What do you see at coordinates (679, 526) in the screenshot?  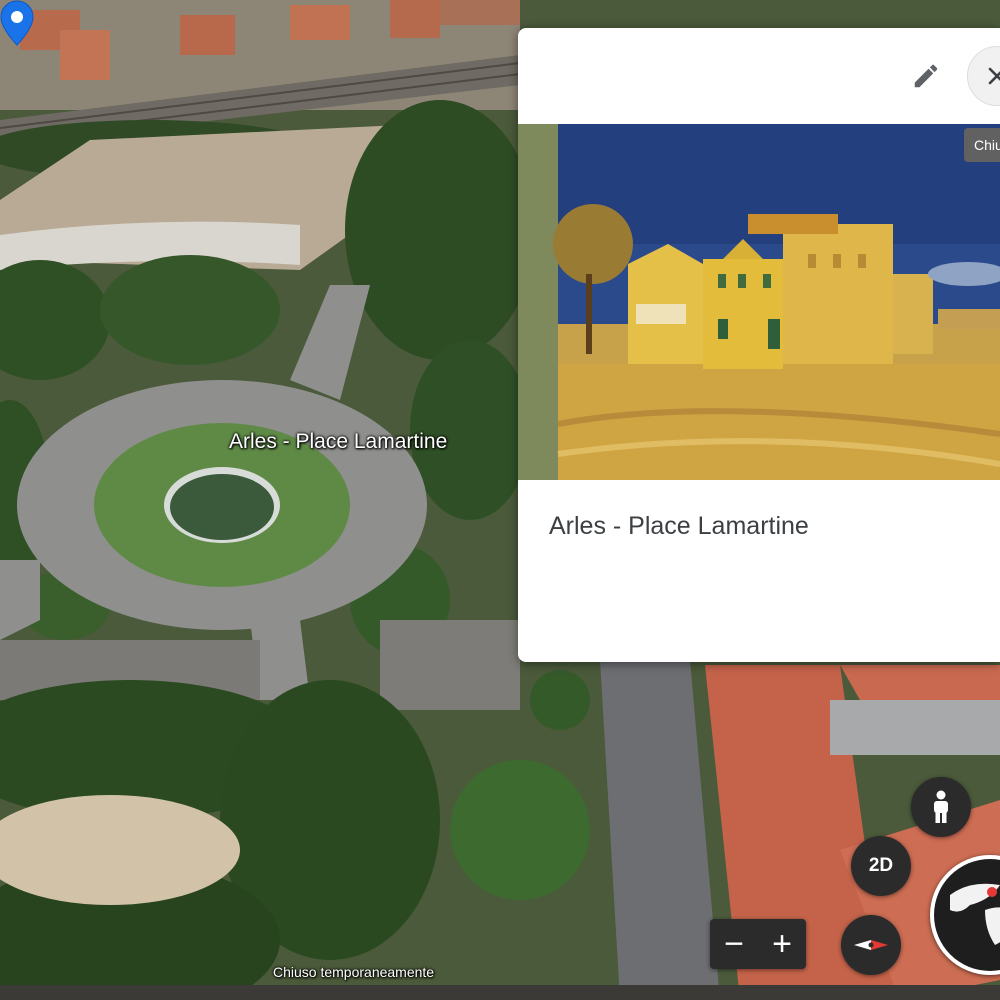 I see `card-title: Arles - Place Lamartine` at bounding box center [679, 526].